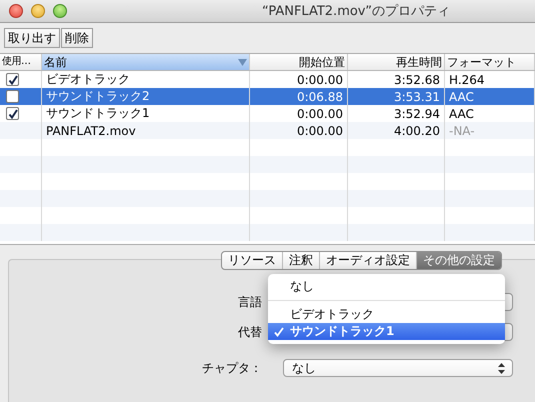 The width and height of the screenshot is (535, 402). Describe the element at coordinates (490, 62) in the screenshot. I see `column-header: フォーマット` at that location.